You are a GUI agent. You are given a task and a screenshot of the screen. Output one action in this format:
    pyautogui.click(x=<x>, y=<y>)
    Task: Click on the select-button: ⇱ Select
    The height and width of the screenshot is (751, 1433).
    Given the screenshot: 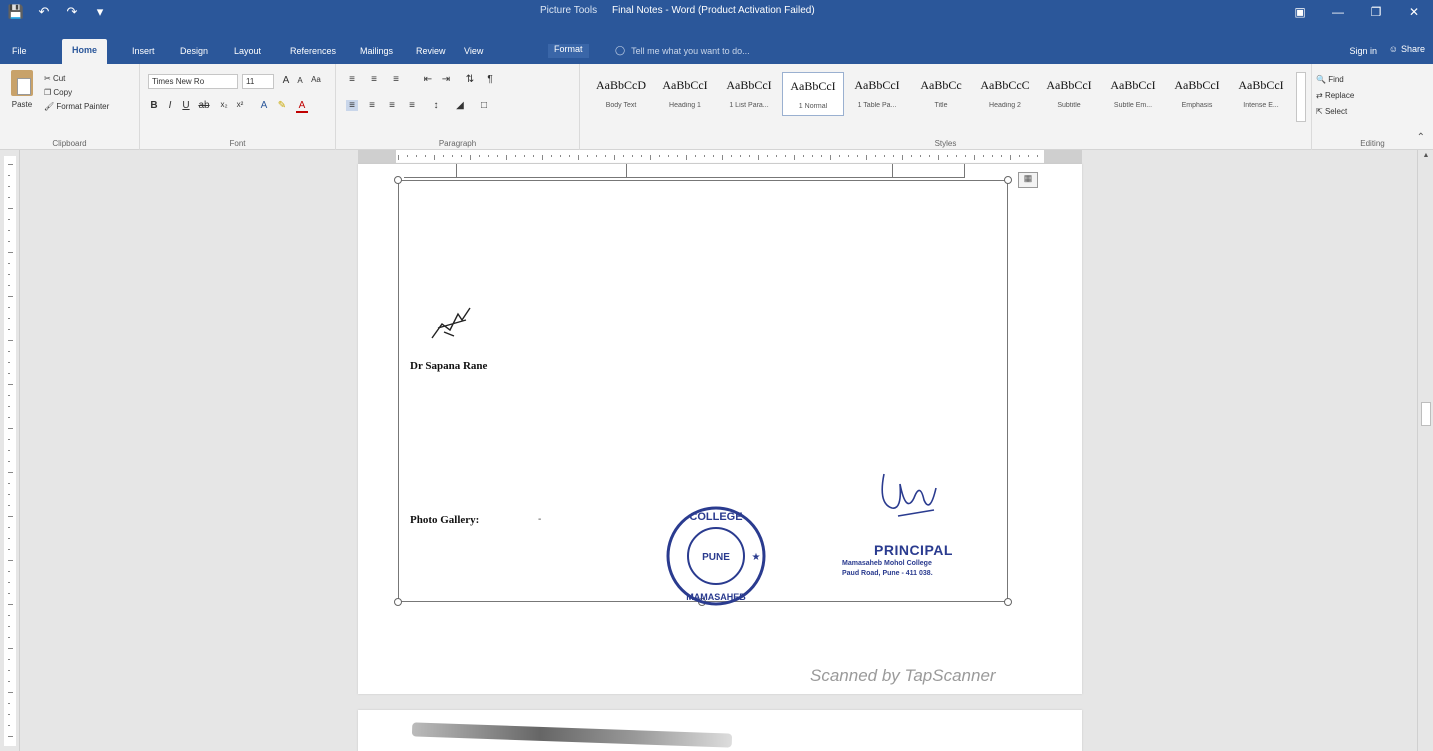 What is the action you would take?
    pyautogui.click(x=1335, y=112)
    